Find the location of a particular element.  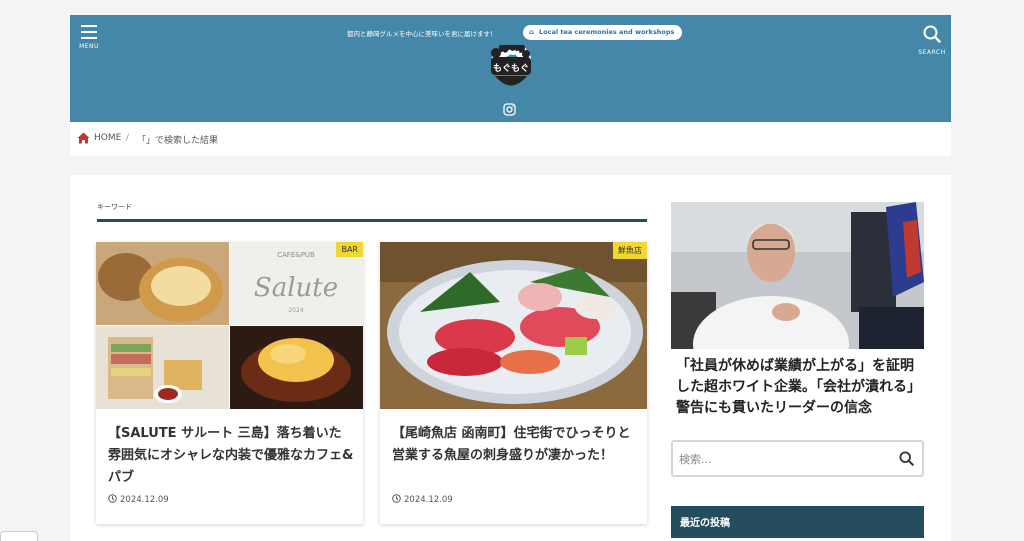

breadcrumb-home-link: HOME is located at coordinates (107, 138).